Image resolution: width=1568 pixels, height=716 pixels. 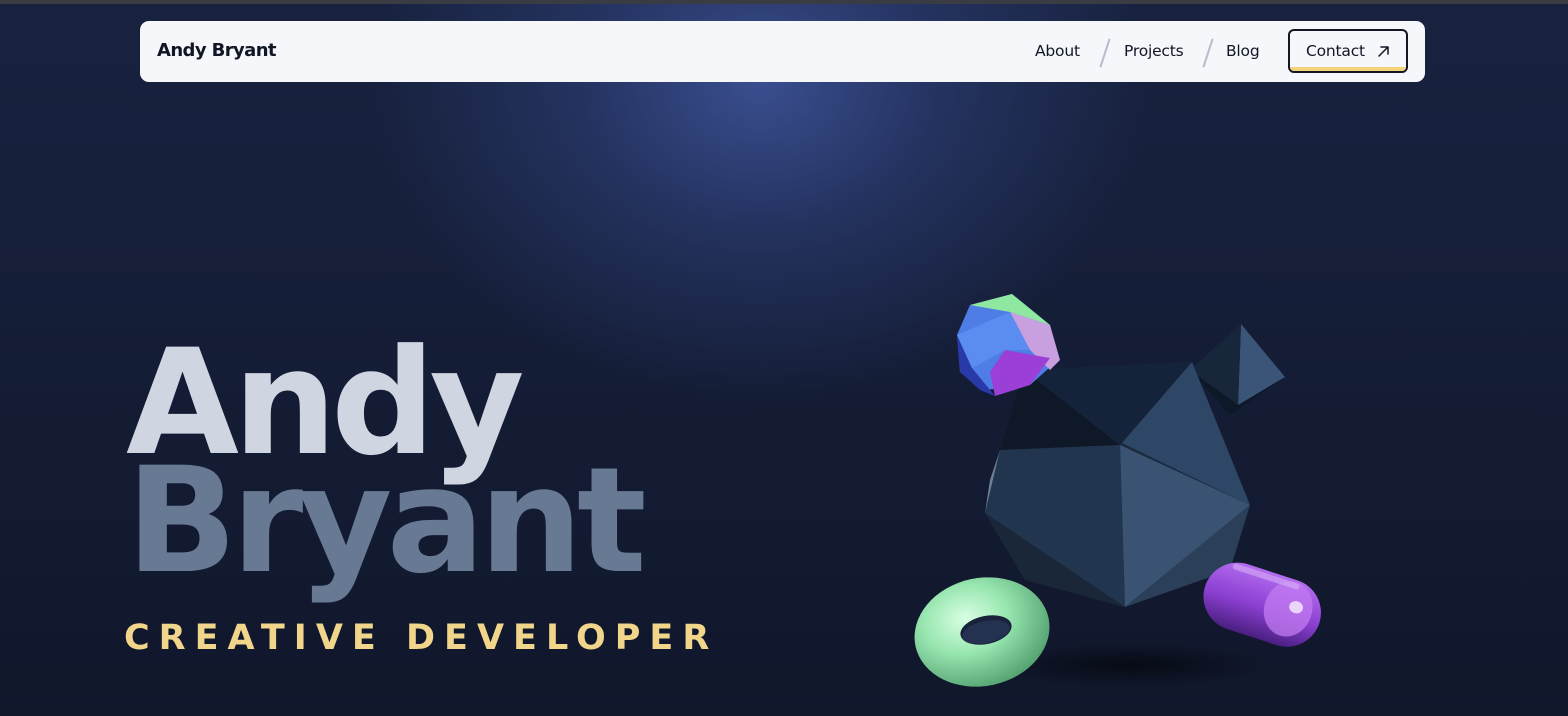 I want to click on hero-last-name: Bryant, so click(x=386, y=521).